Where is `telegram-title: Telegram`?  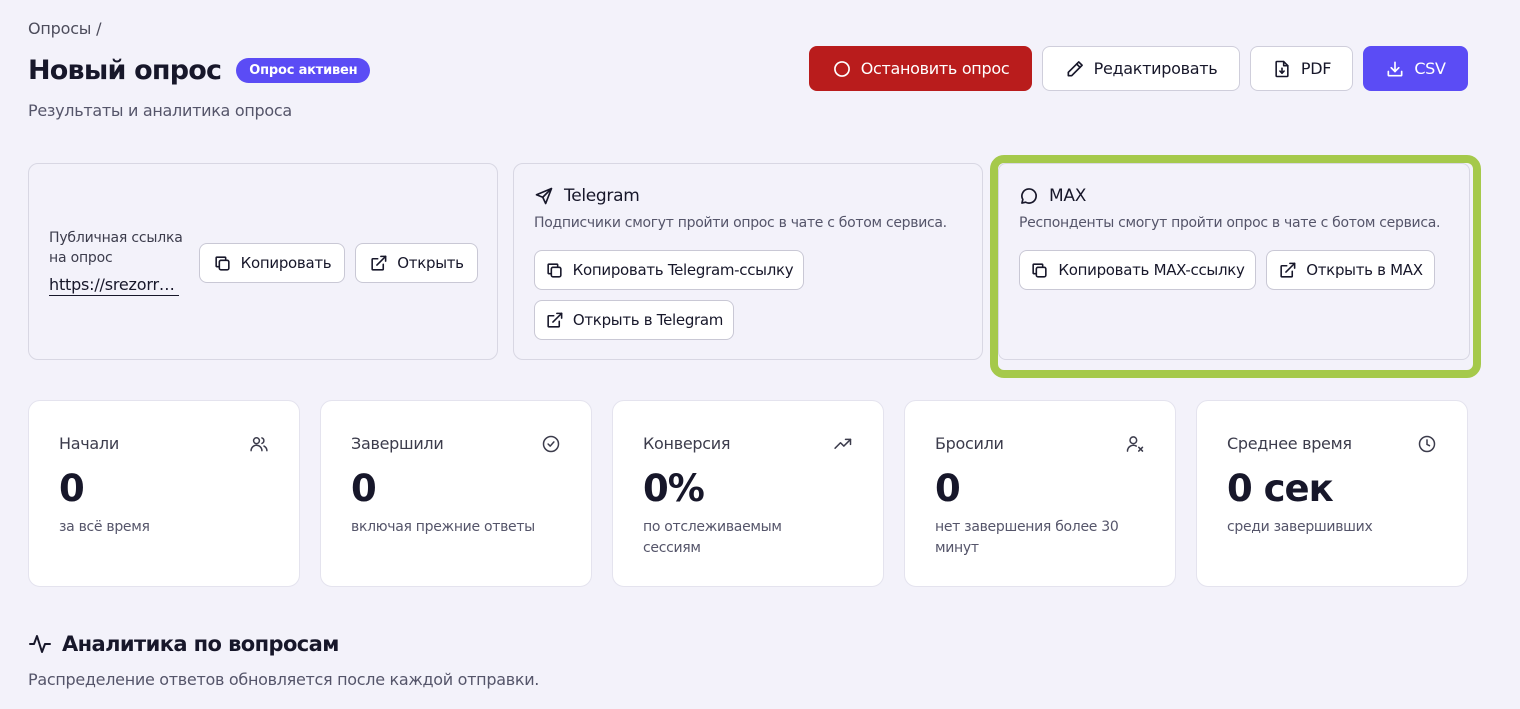 telegram-title: Telegram is located at coordinates (602, 196).